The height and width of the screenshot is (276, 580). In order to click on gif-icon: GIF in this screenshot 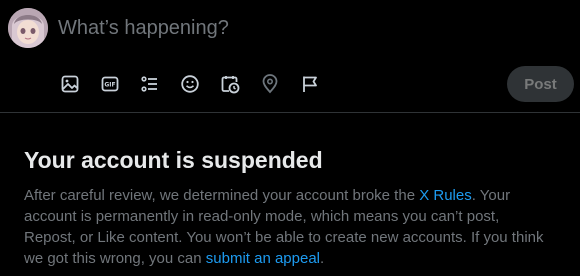, I will do `click(110, 84)`.